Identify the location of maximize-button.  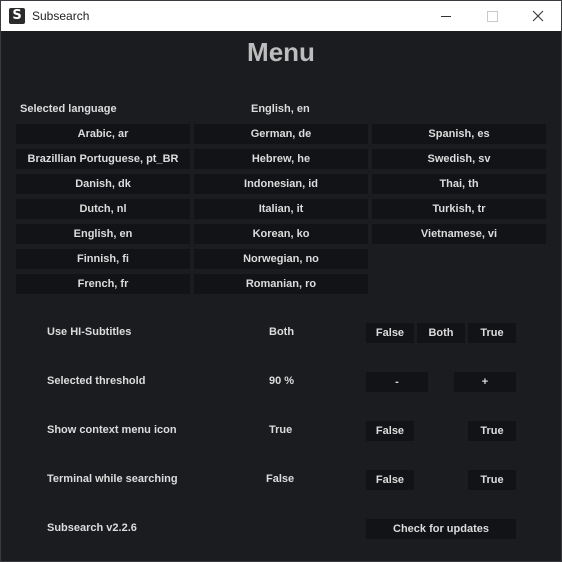
(492, 16).